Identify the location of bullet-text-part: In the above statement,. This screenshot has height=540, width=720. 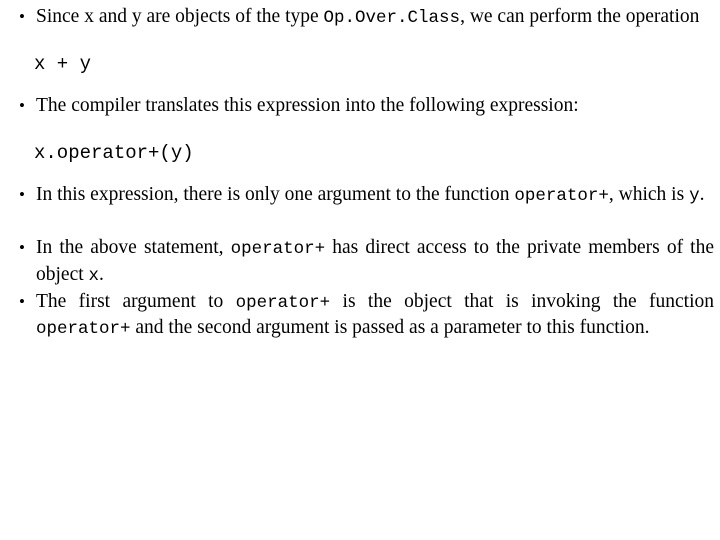
(133, 247).